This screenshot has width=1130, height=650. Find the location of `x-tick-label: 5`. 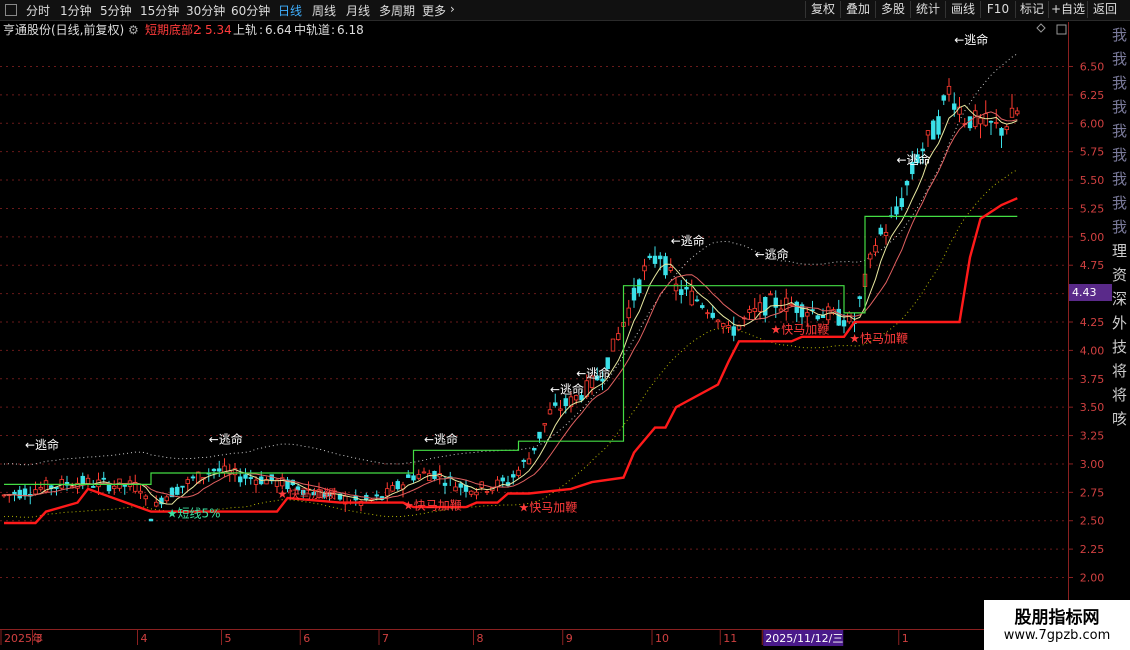

x-tick-label: 5 is located at coordinates (228, 638).